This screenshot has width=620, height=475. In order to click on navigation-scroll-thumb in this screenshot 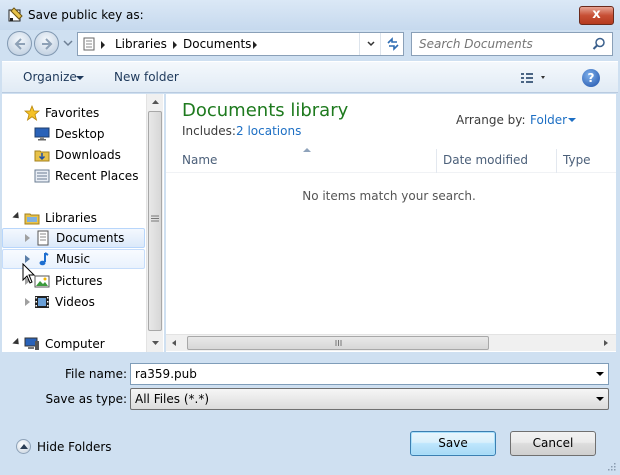, I will do `click(155, 221)`.